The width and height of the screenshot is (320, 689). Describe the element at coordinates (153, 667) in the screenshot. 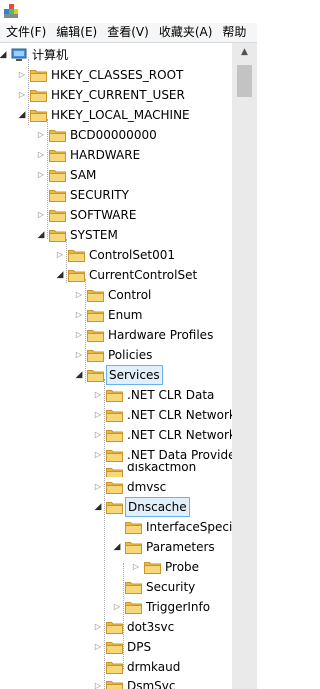

I see `tree-item-label: drmkaud` at that location.